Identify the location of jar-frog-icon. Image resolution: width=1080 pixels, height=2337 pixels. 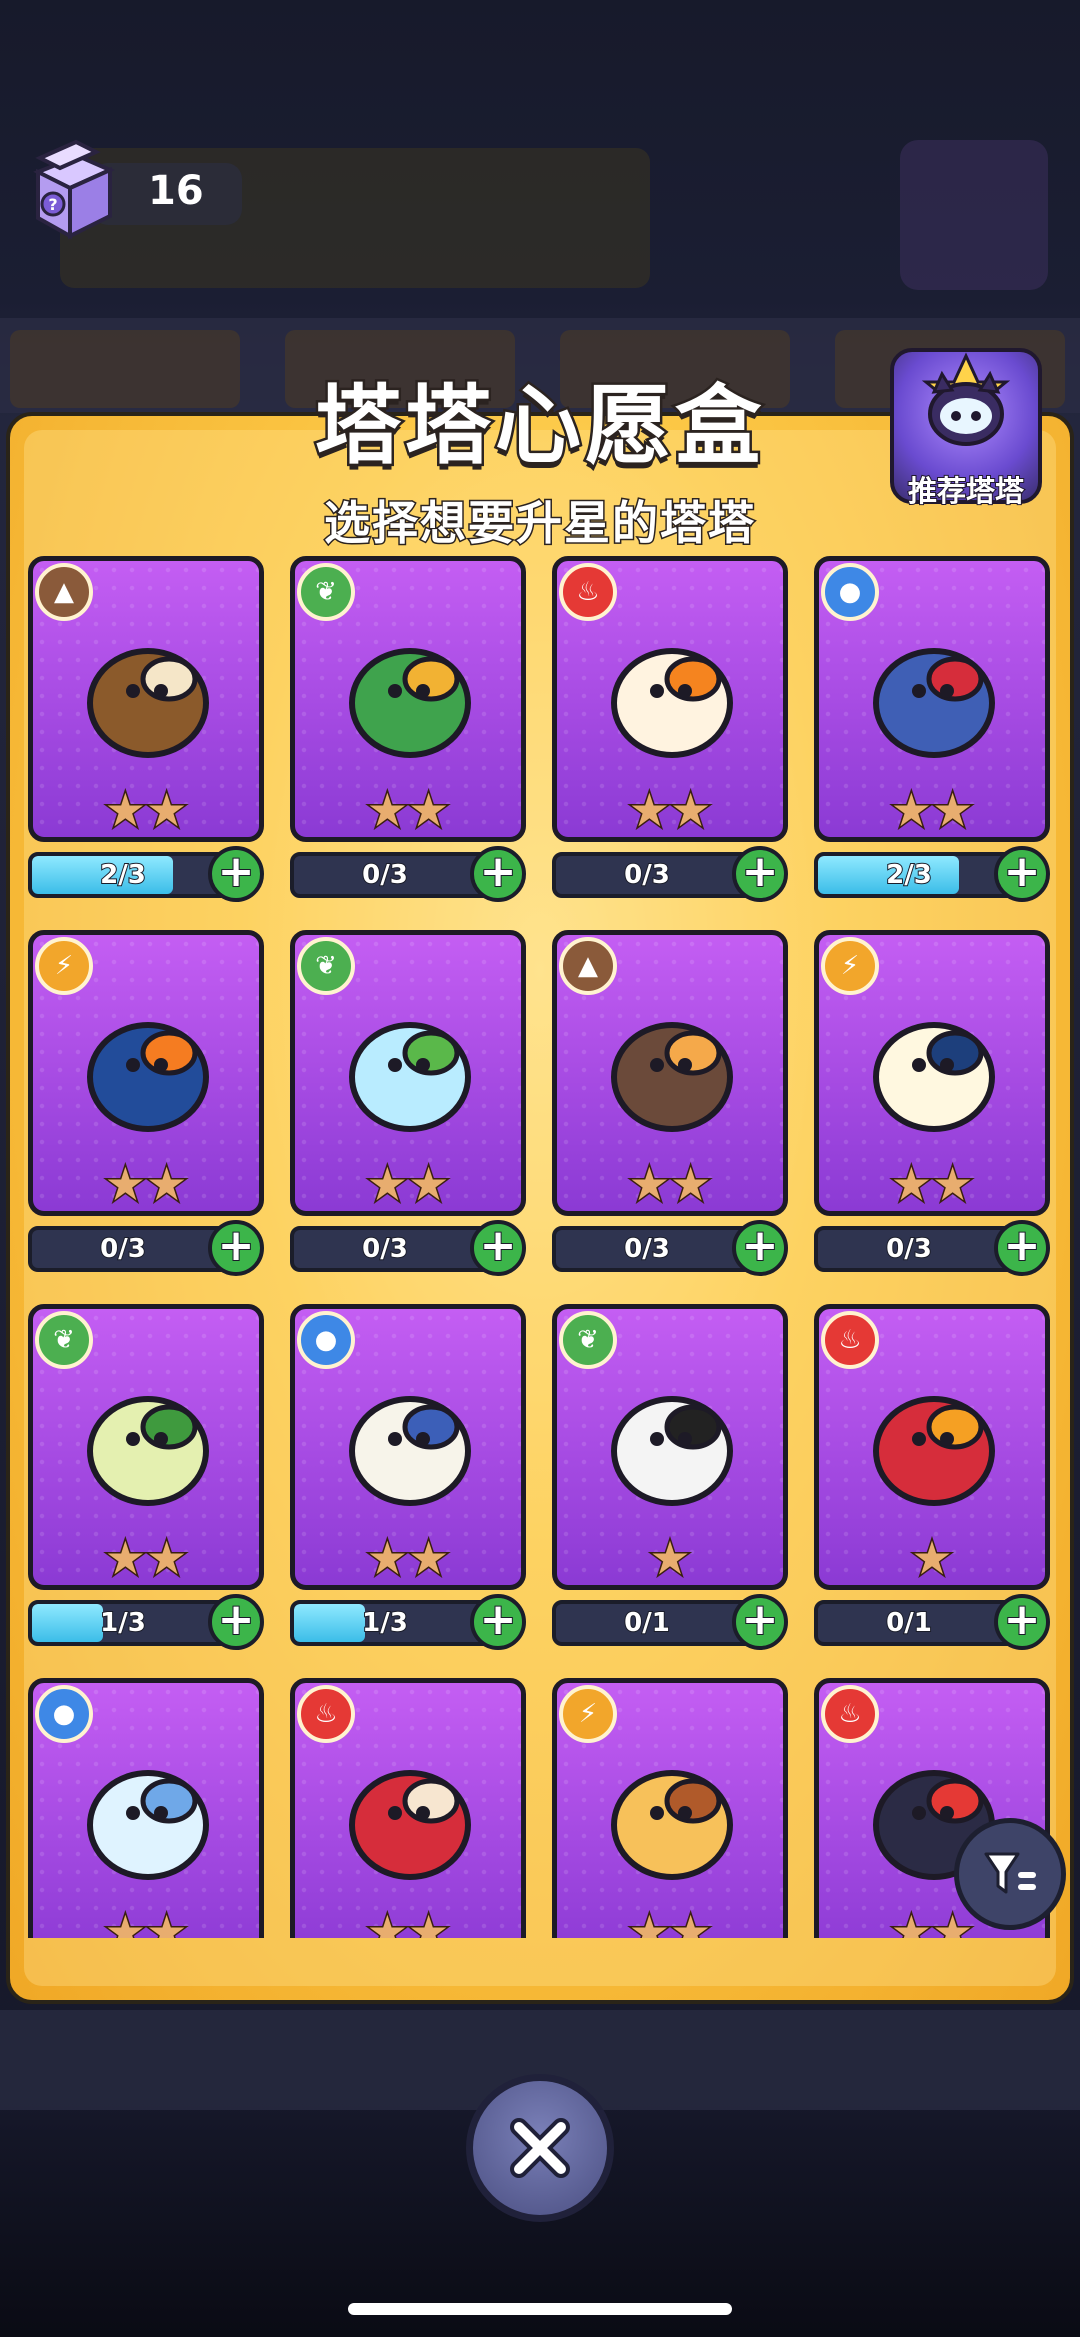
(410, 1077).